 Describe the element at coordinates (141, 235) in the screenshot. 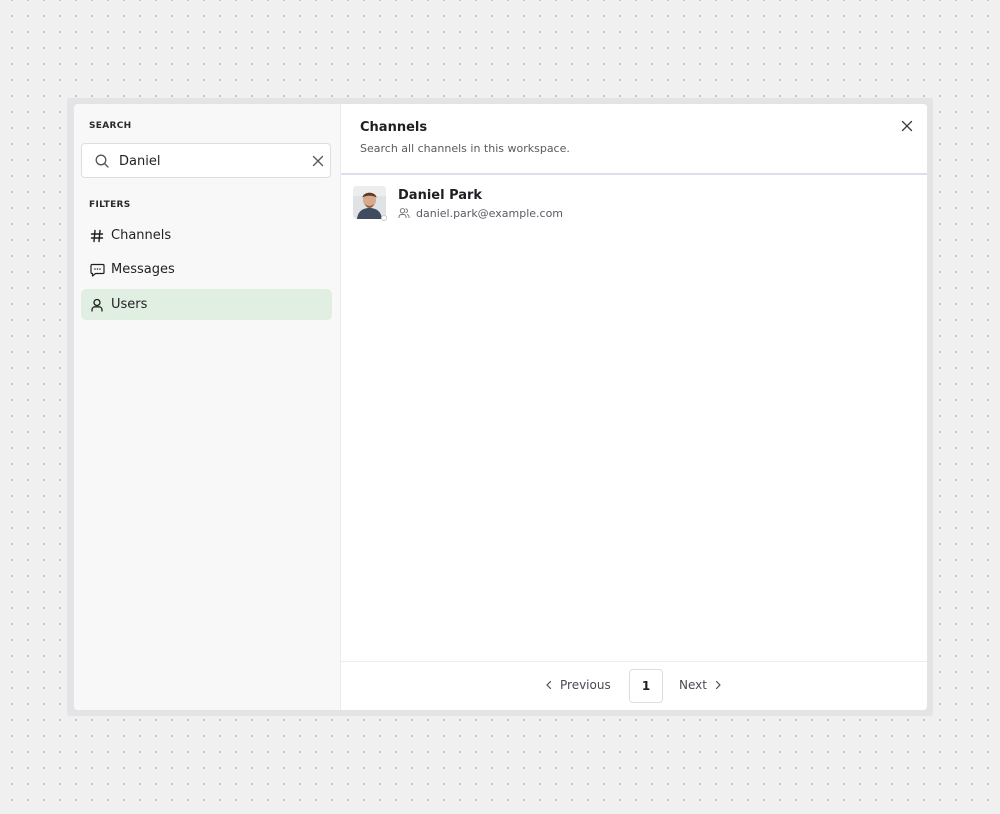

I see `filter-label: Channels` at that location.